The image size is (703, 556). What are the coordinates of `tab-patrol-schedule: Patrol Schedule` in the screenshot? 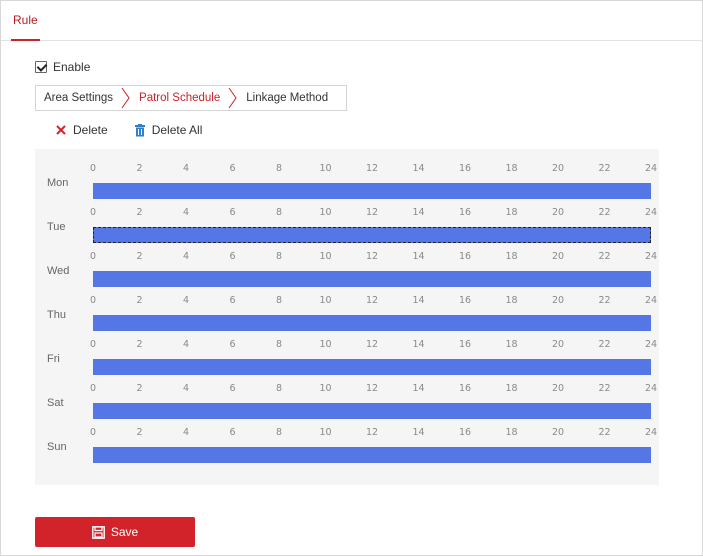 It's located at (179, 98).